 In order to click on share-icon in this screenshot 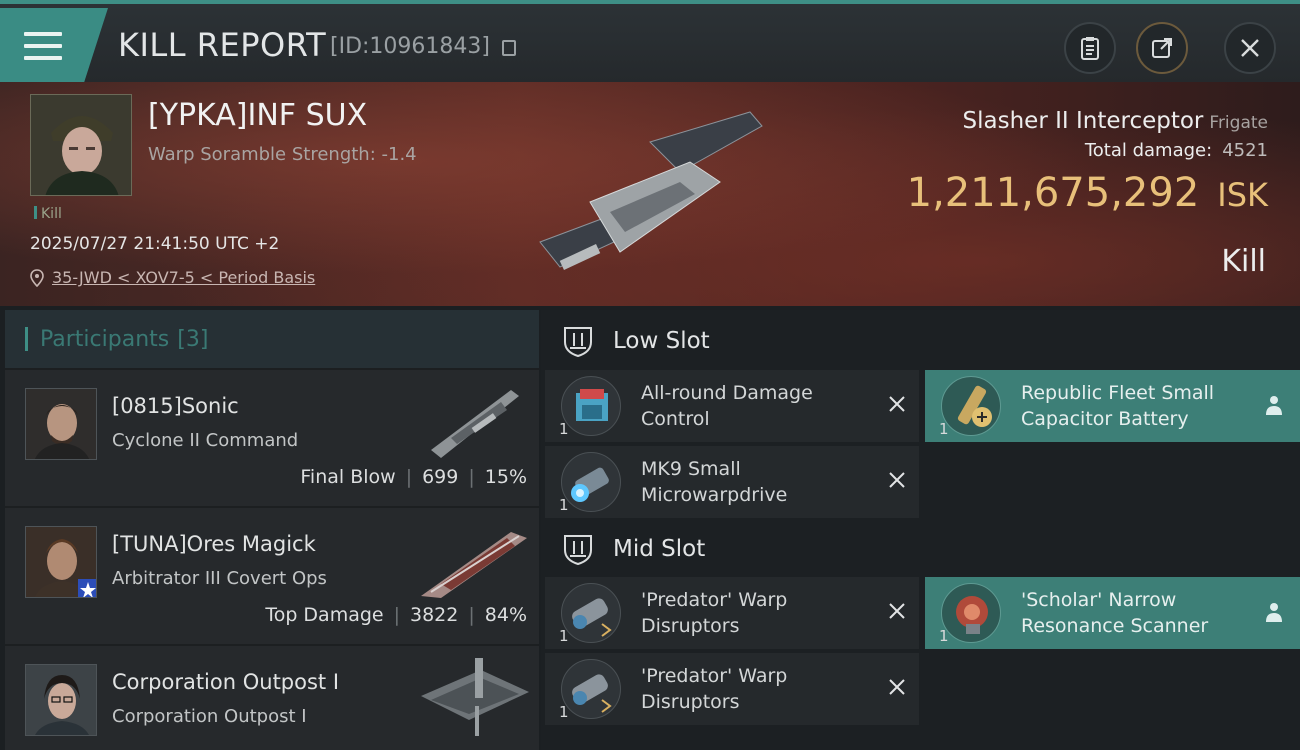, I will do `click(1162, 48)`.